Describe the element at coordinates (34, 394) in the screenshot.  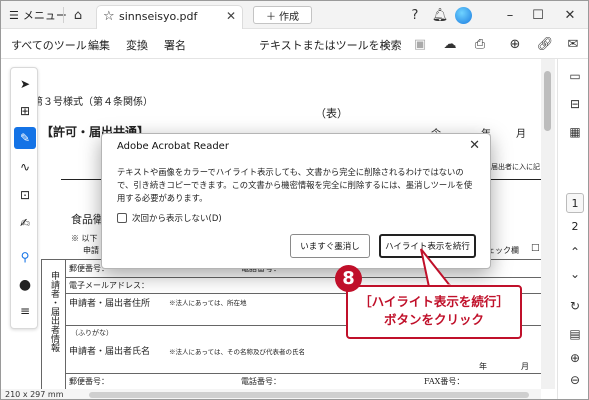
I see `page-size: 210 x 297 mm` at that location.